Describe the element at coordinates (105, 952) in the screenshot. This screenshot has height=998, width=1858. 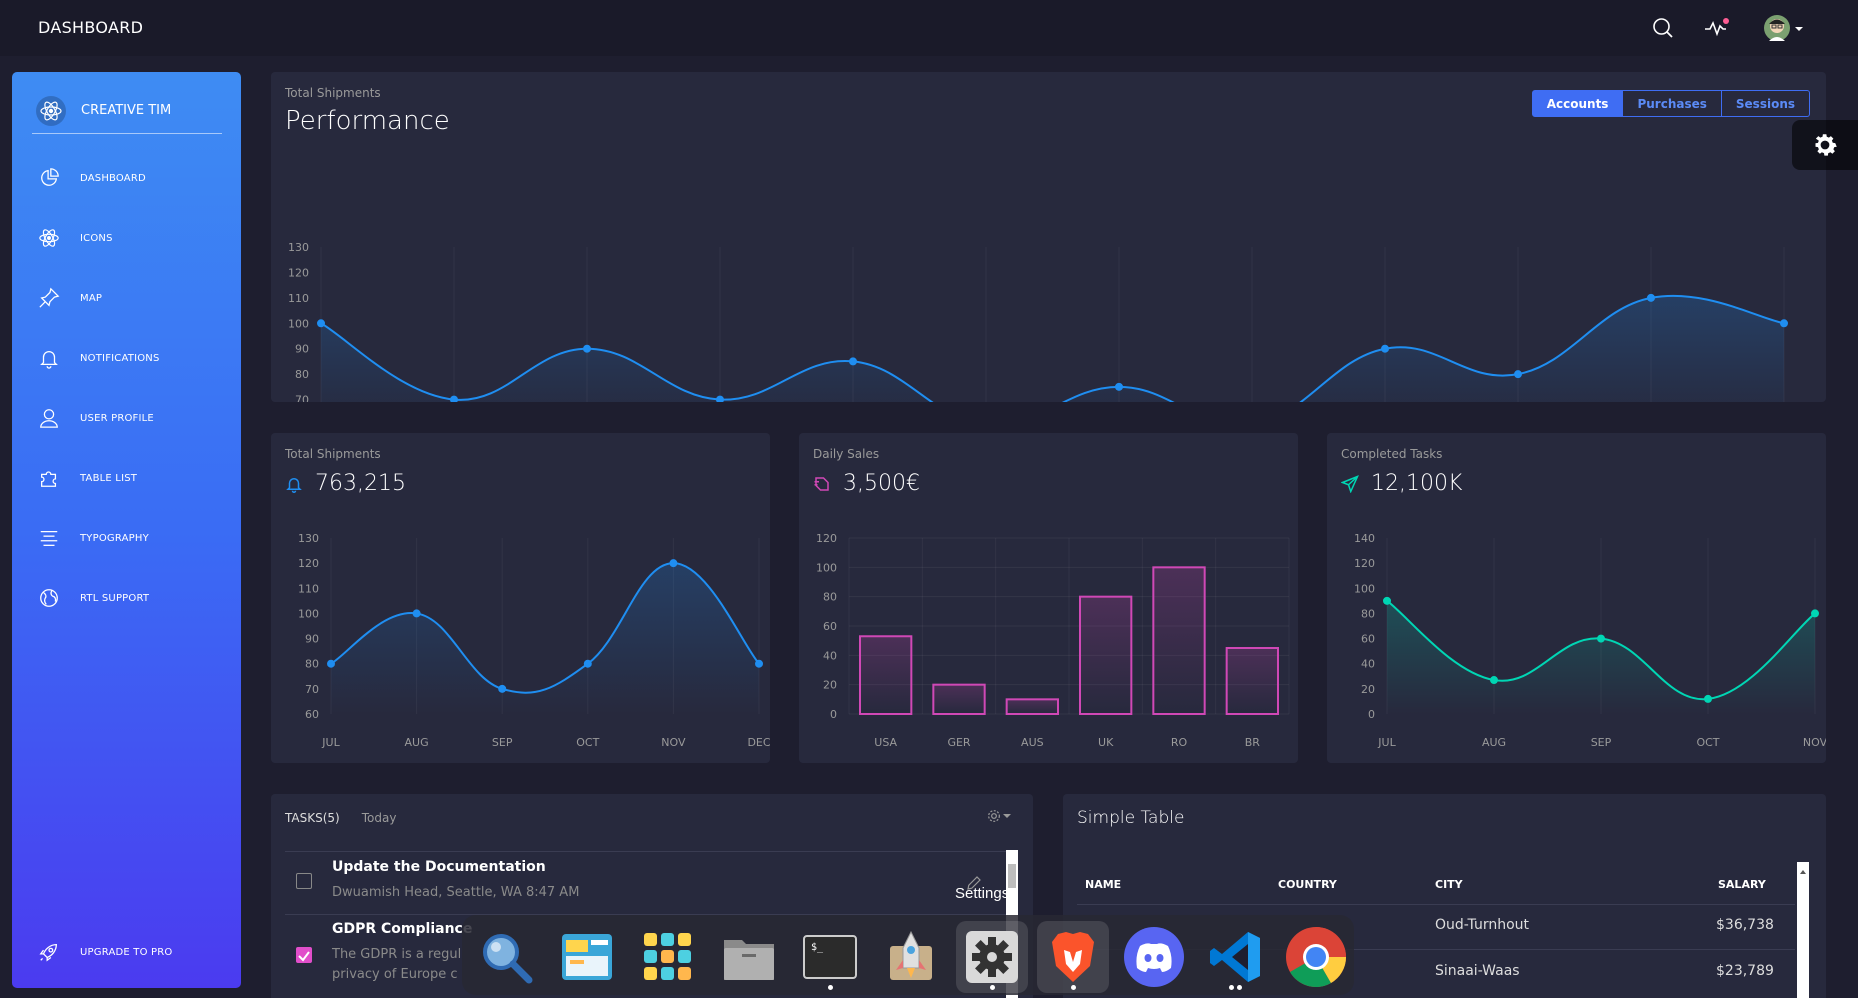
I see `upgrade-to-pro-link: UPGRADE TO PRO` at that location.